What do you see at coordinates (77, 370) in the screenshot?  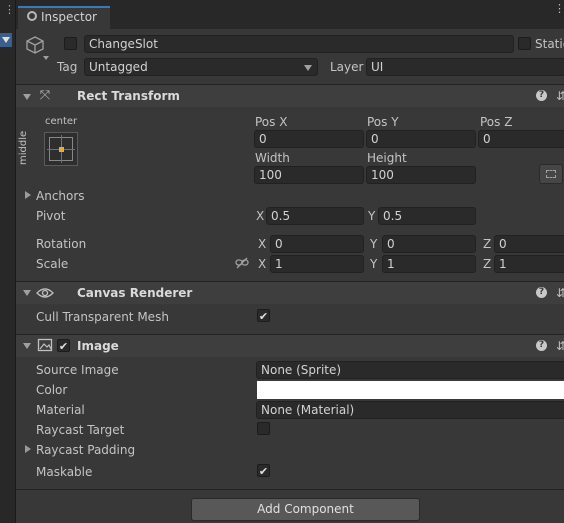 I see `source-image-label: Source Image` at bounding box center [77, 370].